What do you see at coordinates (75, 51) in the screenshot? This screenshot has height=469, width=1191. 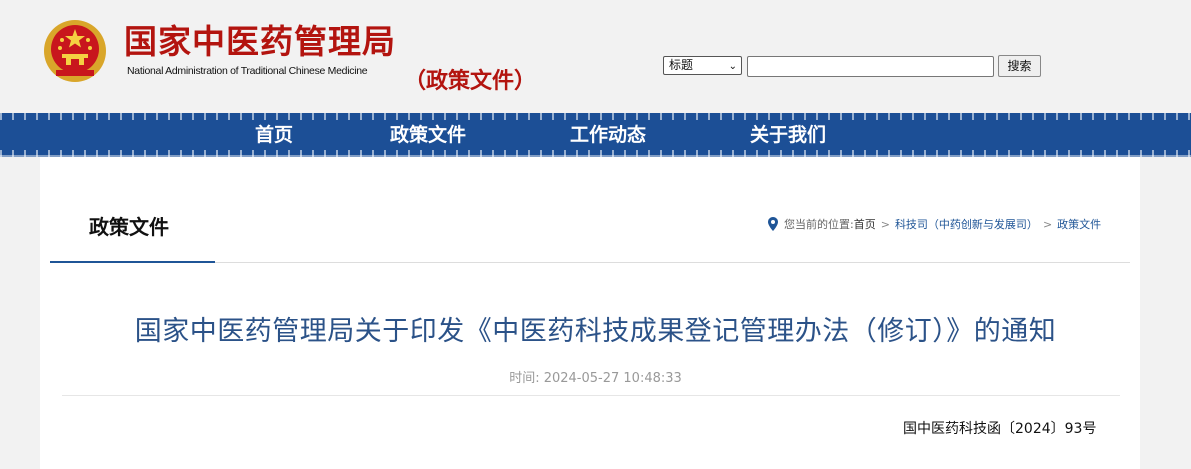 I see `national-emblem-icon` at bounding box center [75, 51].